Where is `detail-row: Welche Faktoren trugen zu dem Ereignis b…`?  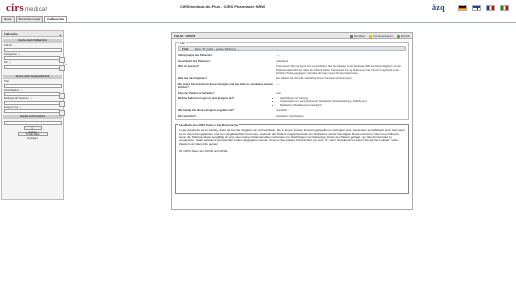
detail-row: Welche Faktoren trugen zu dem Ereignis b… is located at coordinates (292, 102).